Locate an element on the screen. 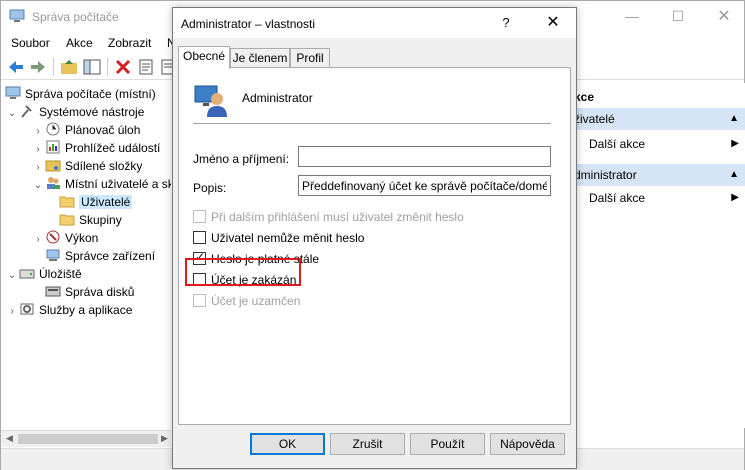  user-name: Administrator is located at coordinates (277, 98).